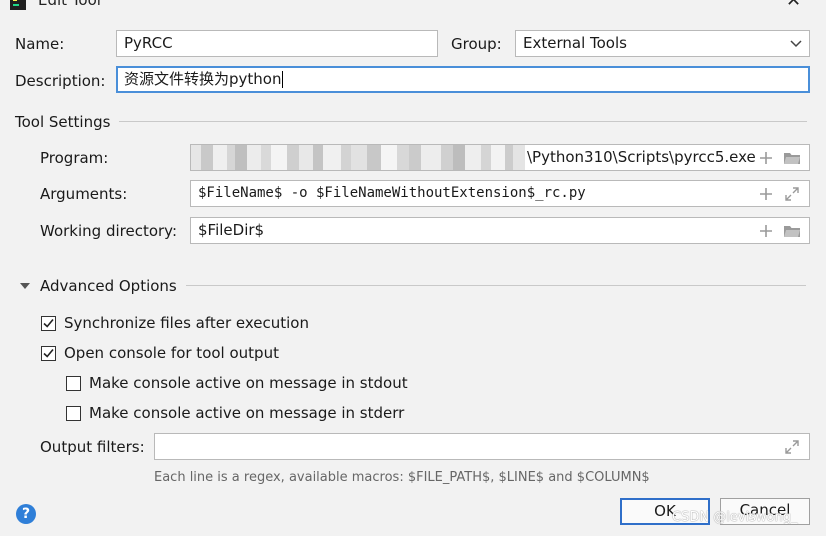 The image size is (826, 536). Describe the element at coordinates (500, 230) in the screenshot. I see `working-directory-input: $FileDir$` at that location.